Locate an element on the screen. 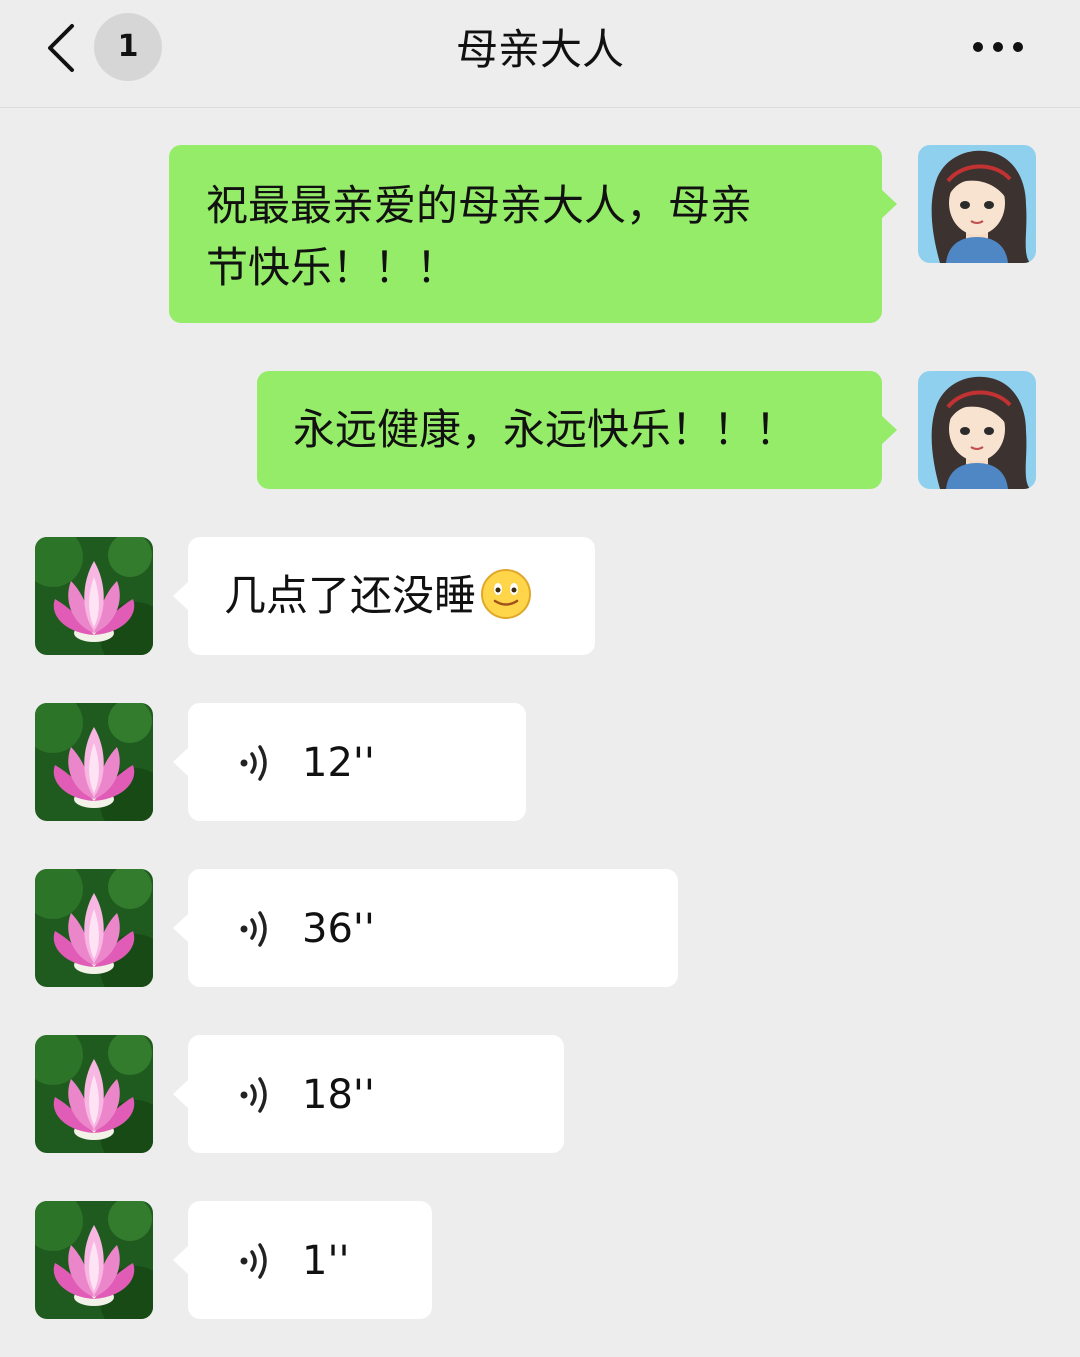 The width and height of the screenshot is (1080, 1357). outgoing-message-bubble: 祝最最亲爱的母亲大人，母亲 节快乐！！！ is located at coordinates (533, 234).